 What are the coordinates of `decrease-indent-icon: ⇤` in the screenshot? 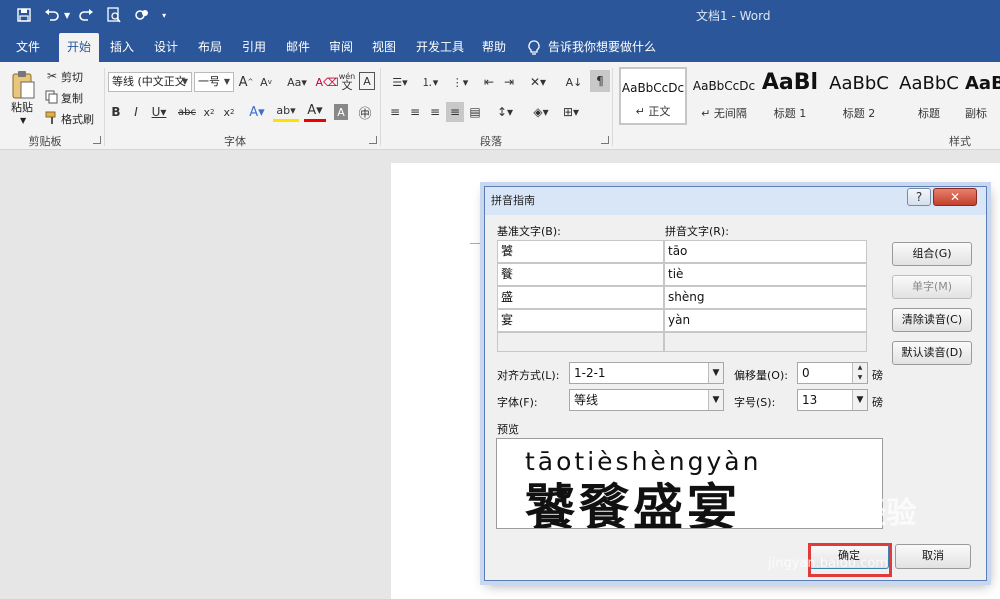 It's located at (489, 82).